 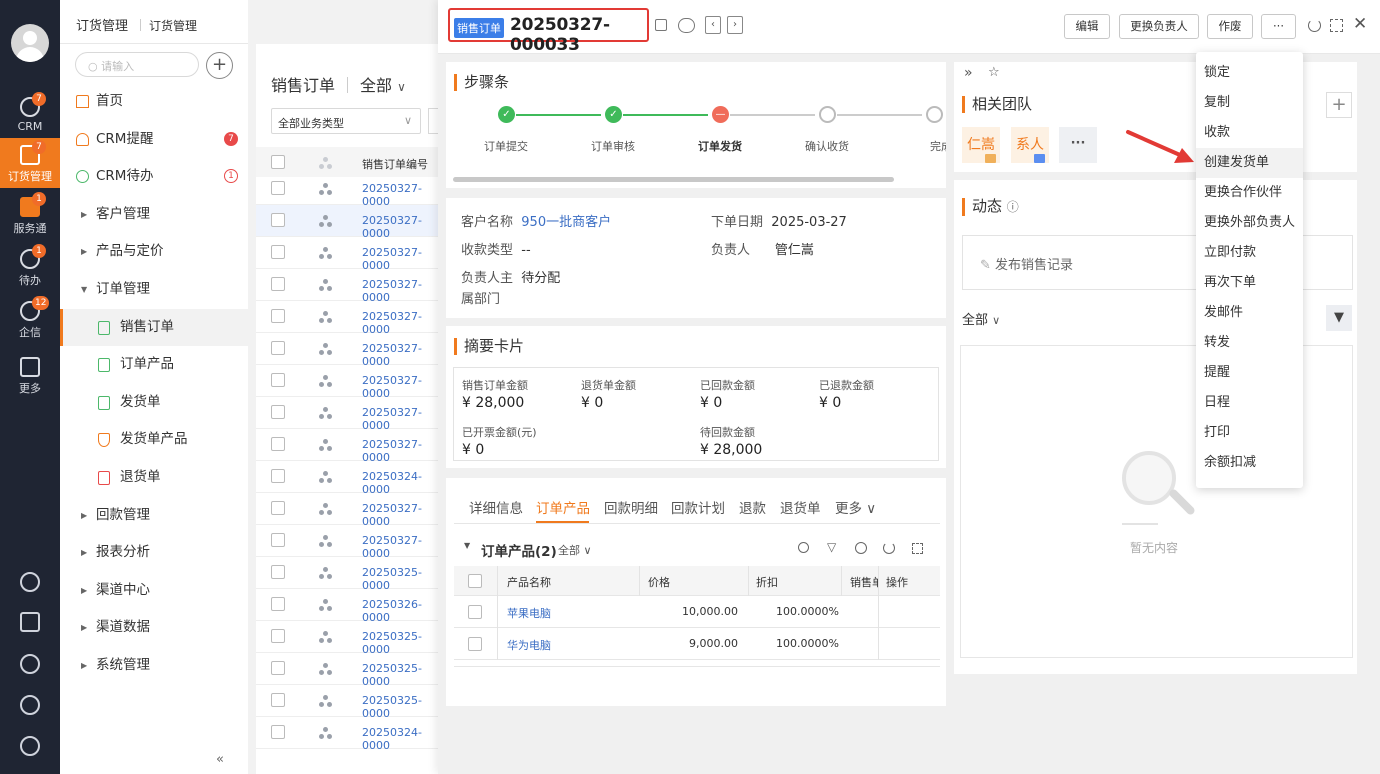 What do you see at coordinates (137, 64) in the screenshot?
I see `nav-search-input: ○ 请输入` at bounding box center [137, 64].